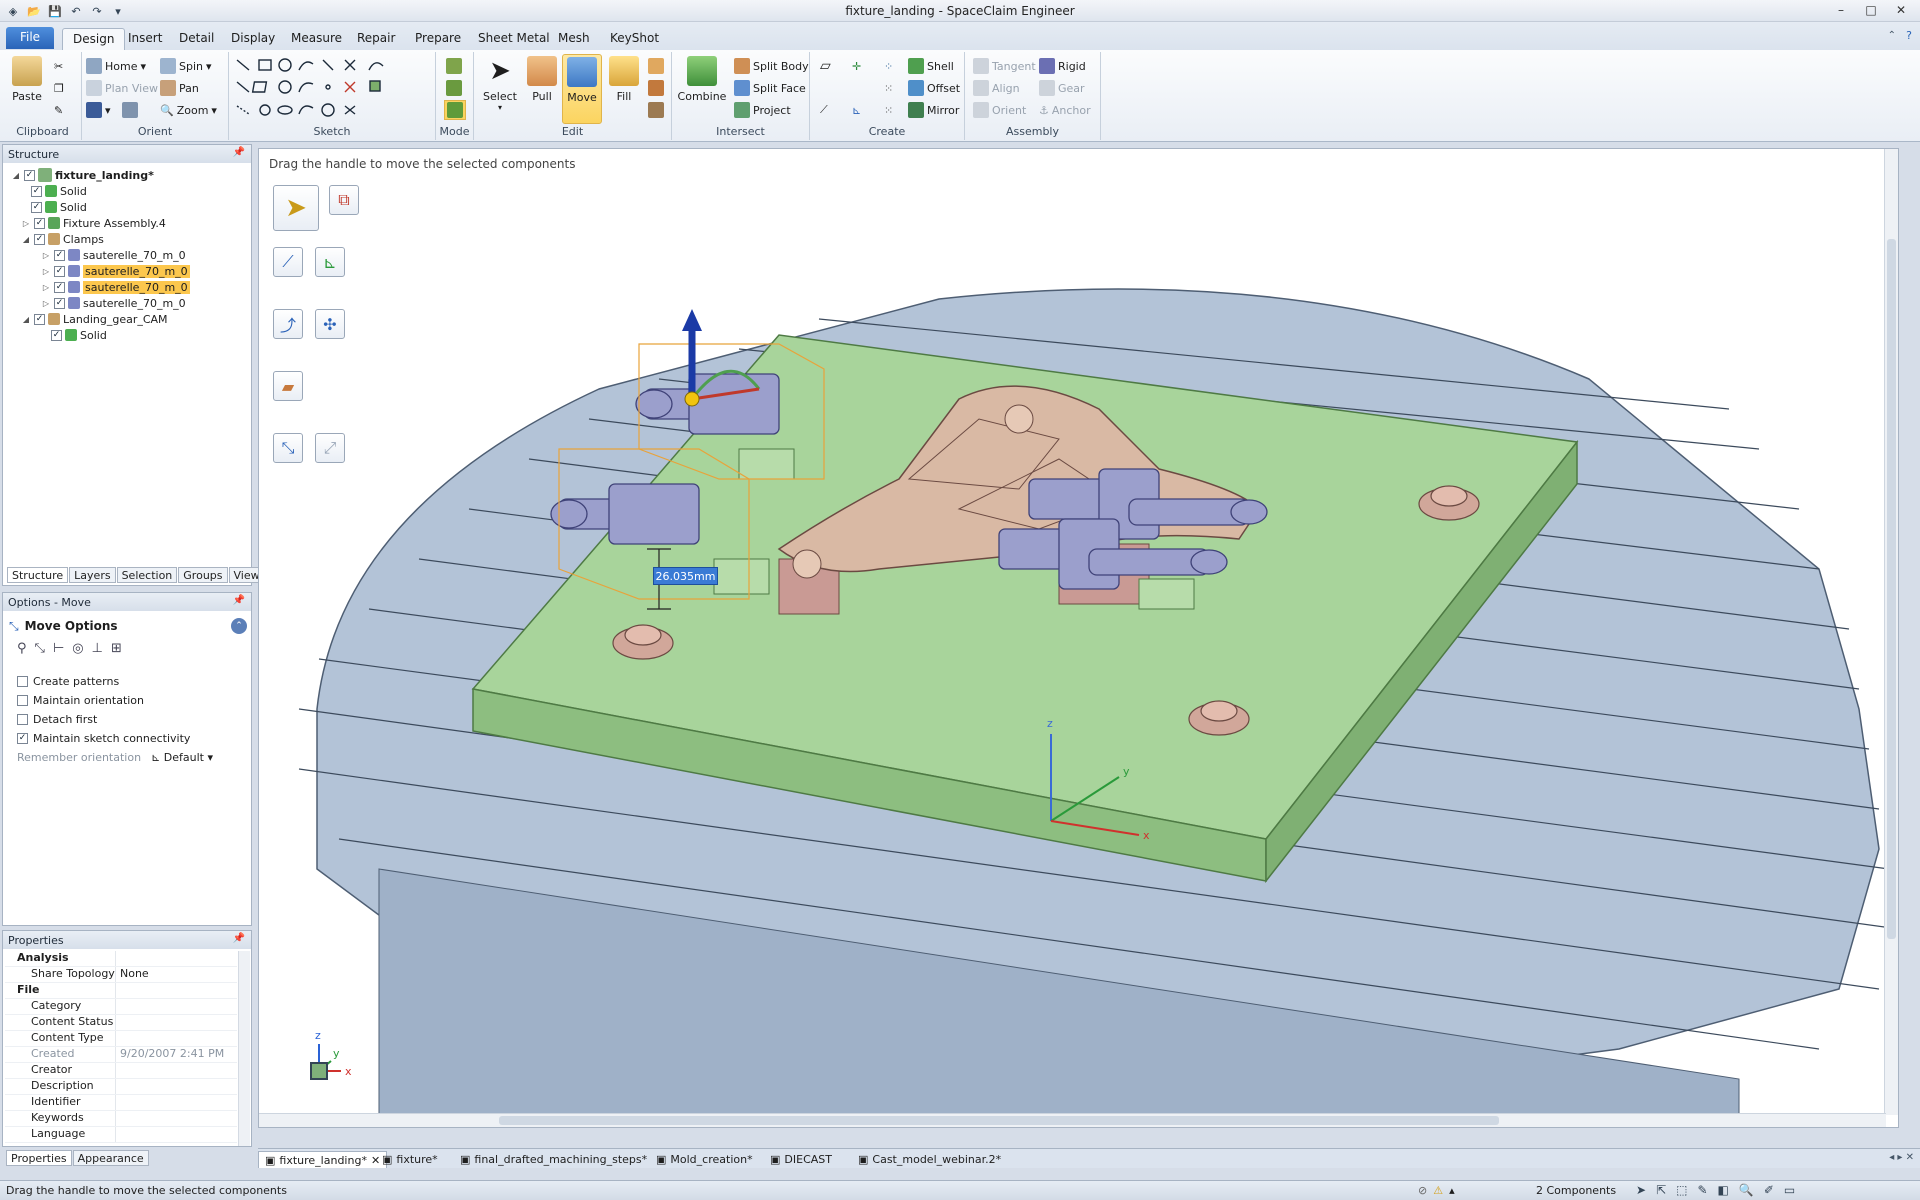 The image size is (1920, 1200). What do you see at coordinates (121, 991) in the screenshot?
I see `property-row-file: File` at bounding box center [121, 991].